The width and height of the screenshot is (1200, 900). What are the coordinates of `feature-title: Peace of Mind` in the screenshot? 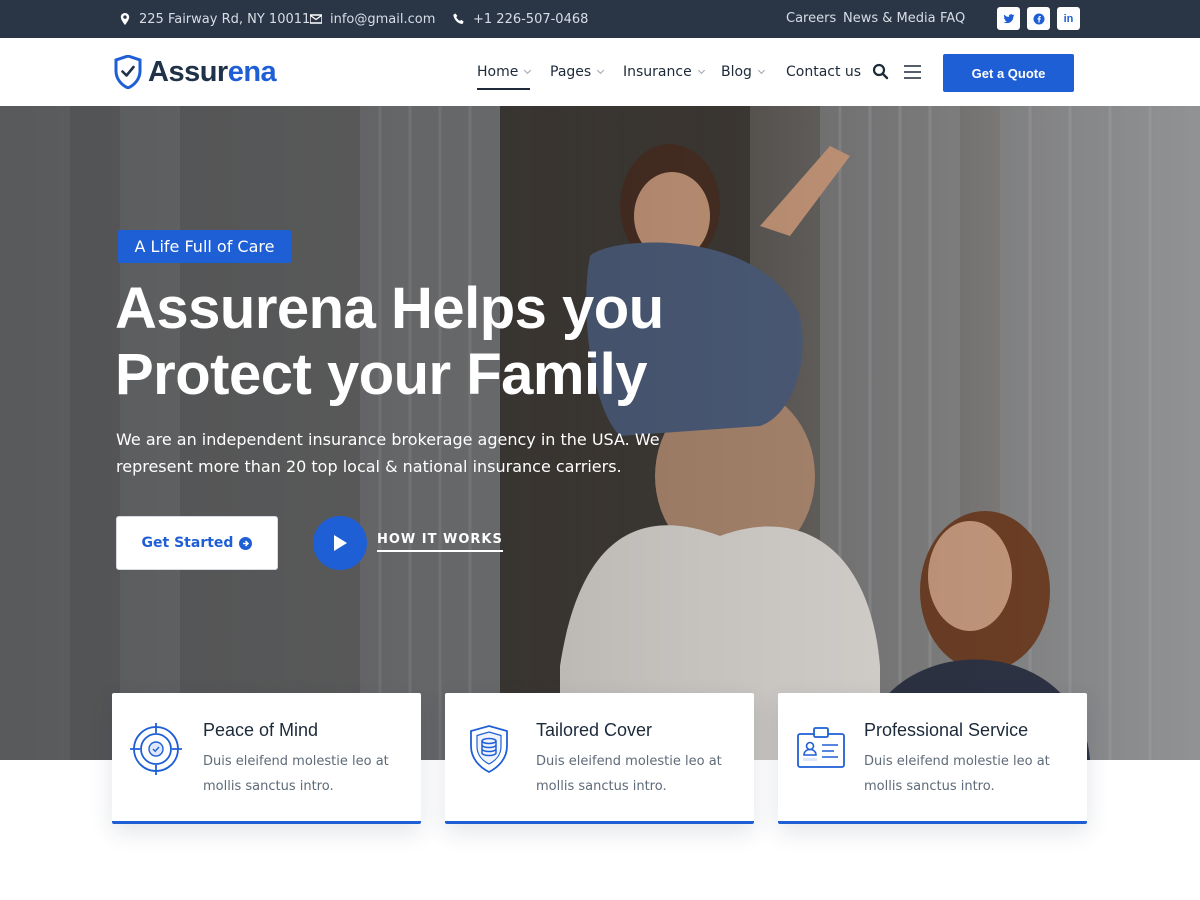 It's located at (261, 730).